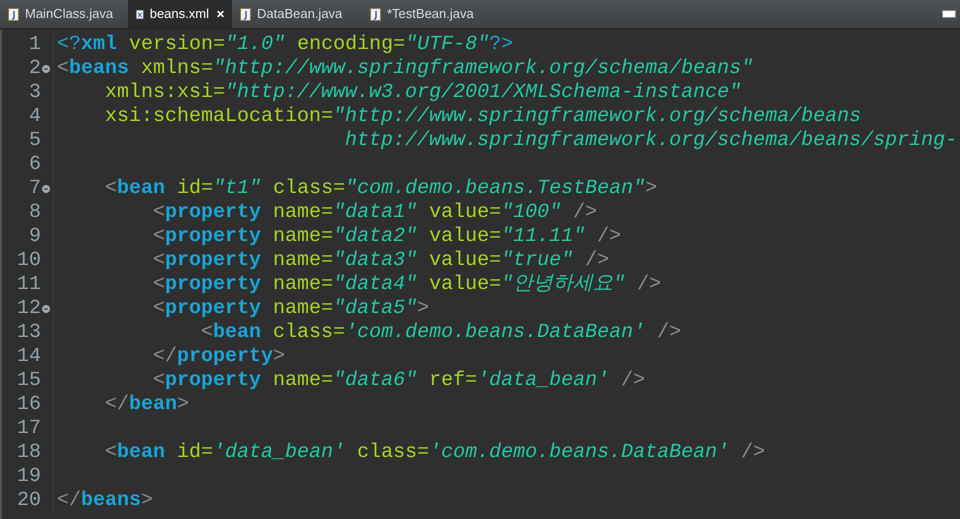 The image size is (960, 519). What do you see at coordinates (28, 477) in the screenshot?
I see `line-number: 19` at bounding box center [28, 477].